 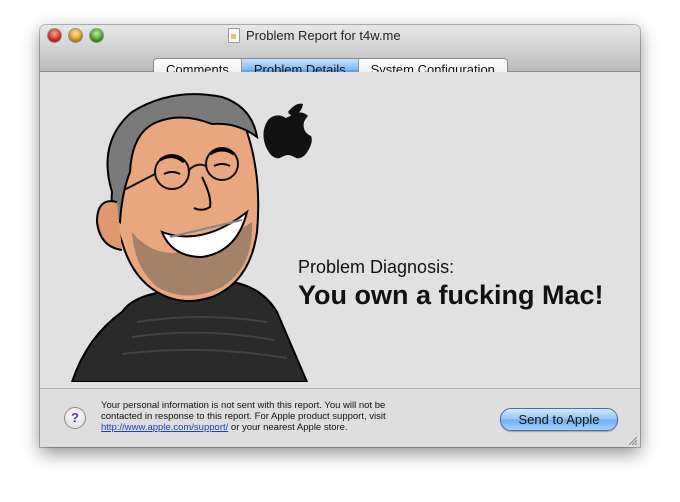 What do you see at coordinates (96, 35) in the screenshot?
I see `zoom-button` at bounding box center [96, 35].